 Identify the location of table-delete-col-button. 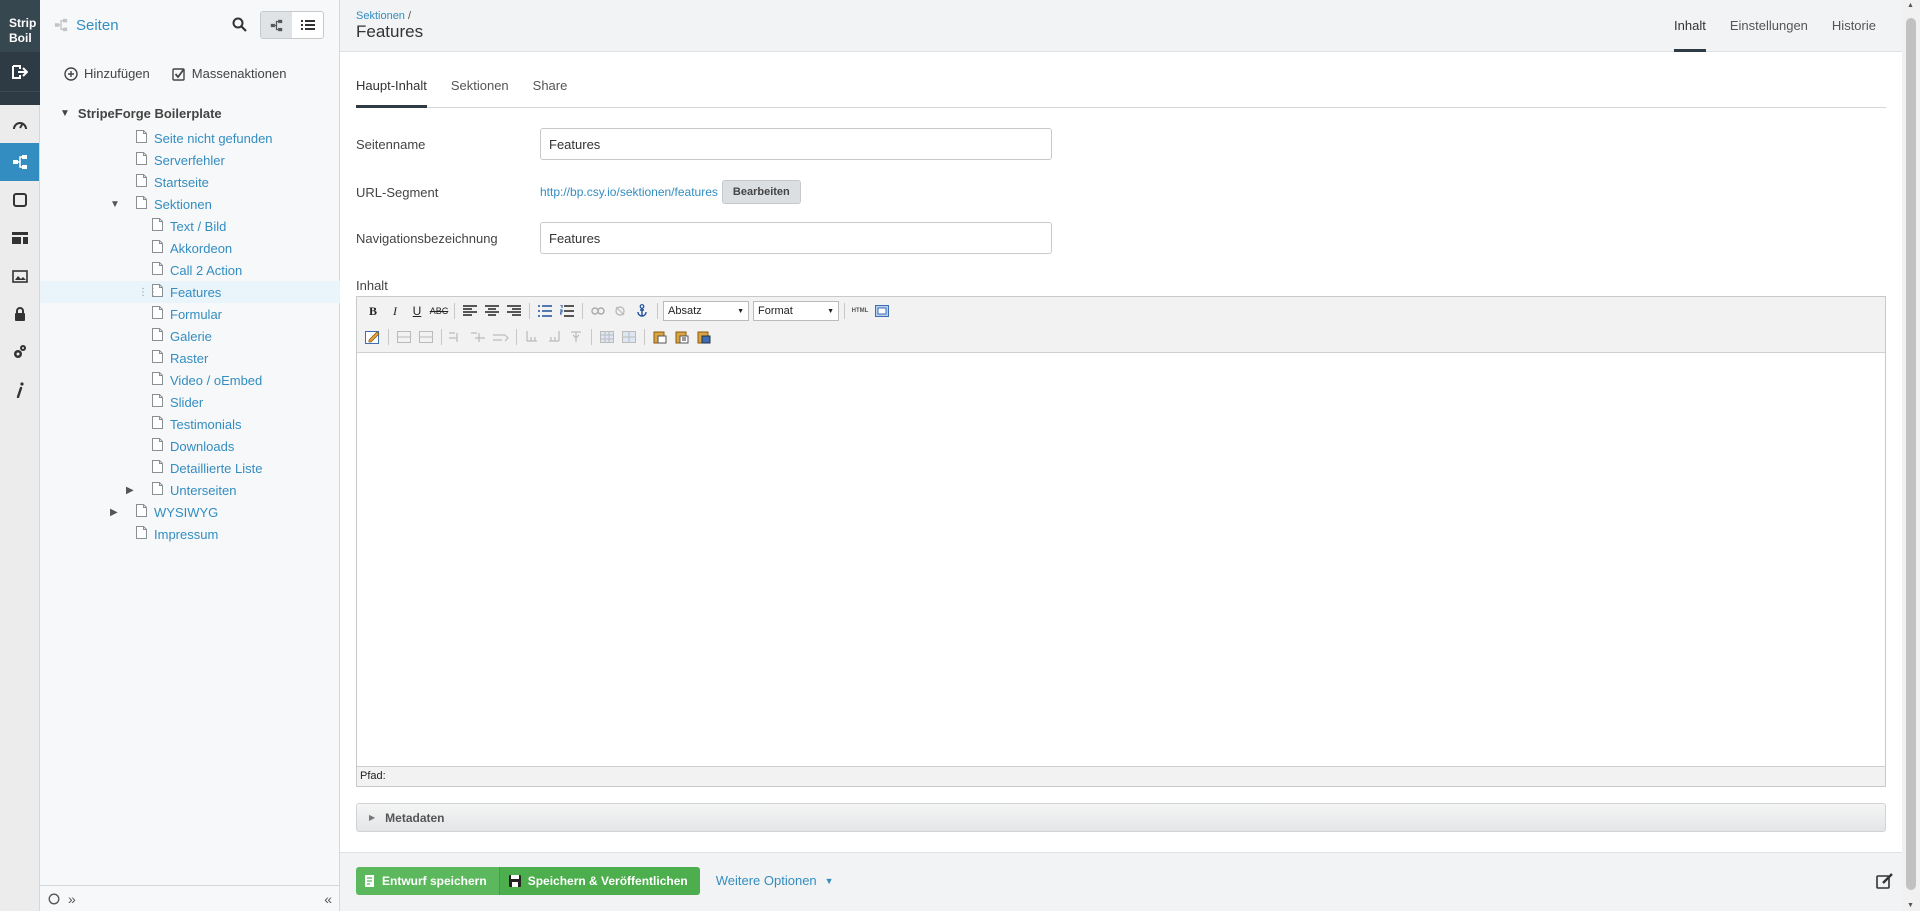
(576, 337).